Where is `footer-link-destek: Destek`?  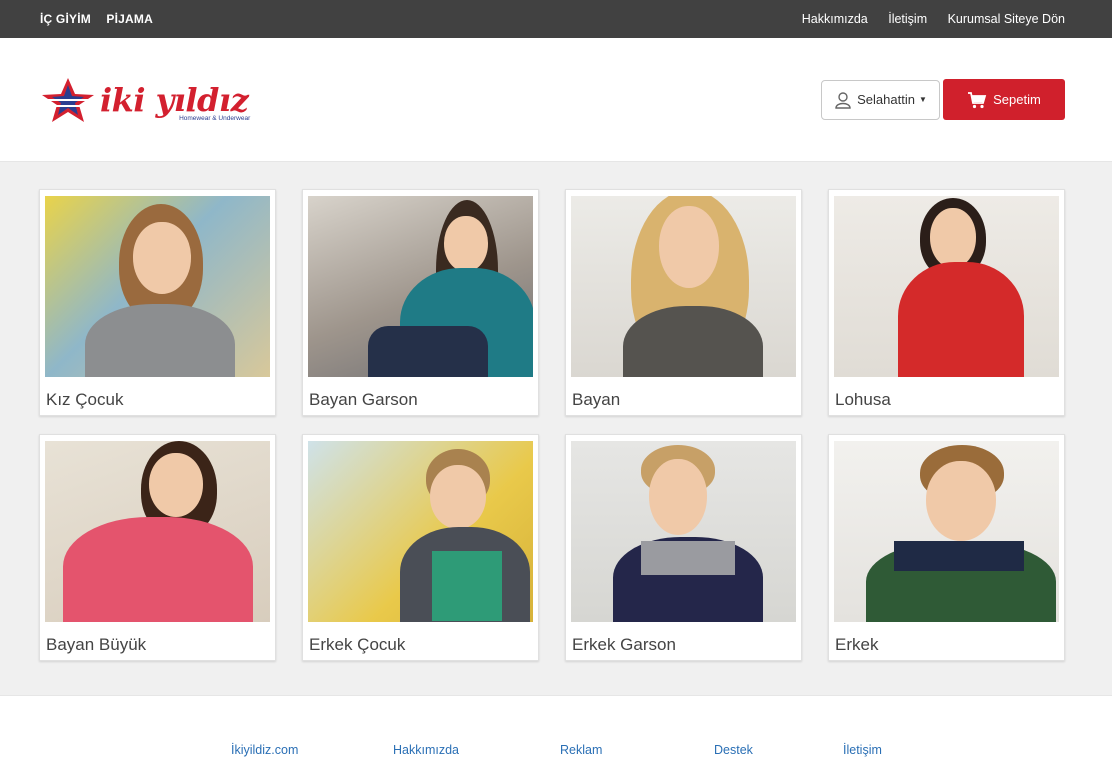 footer-link-destek: Destek is located at coordinates (733, 750).